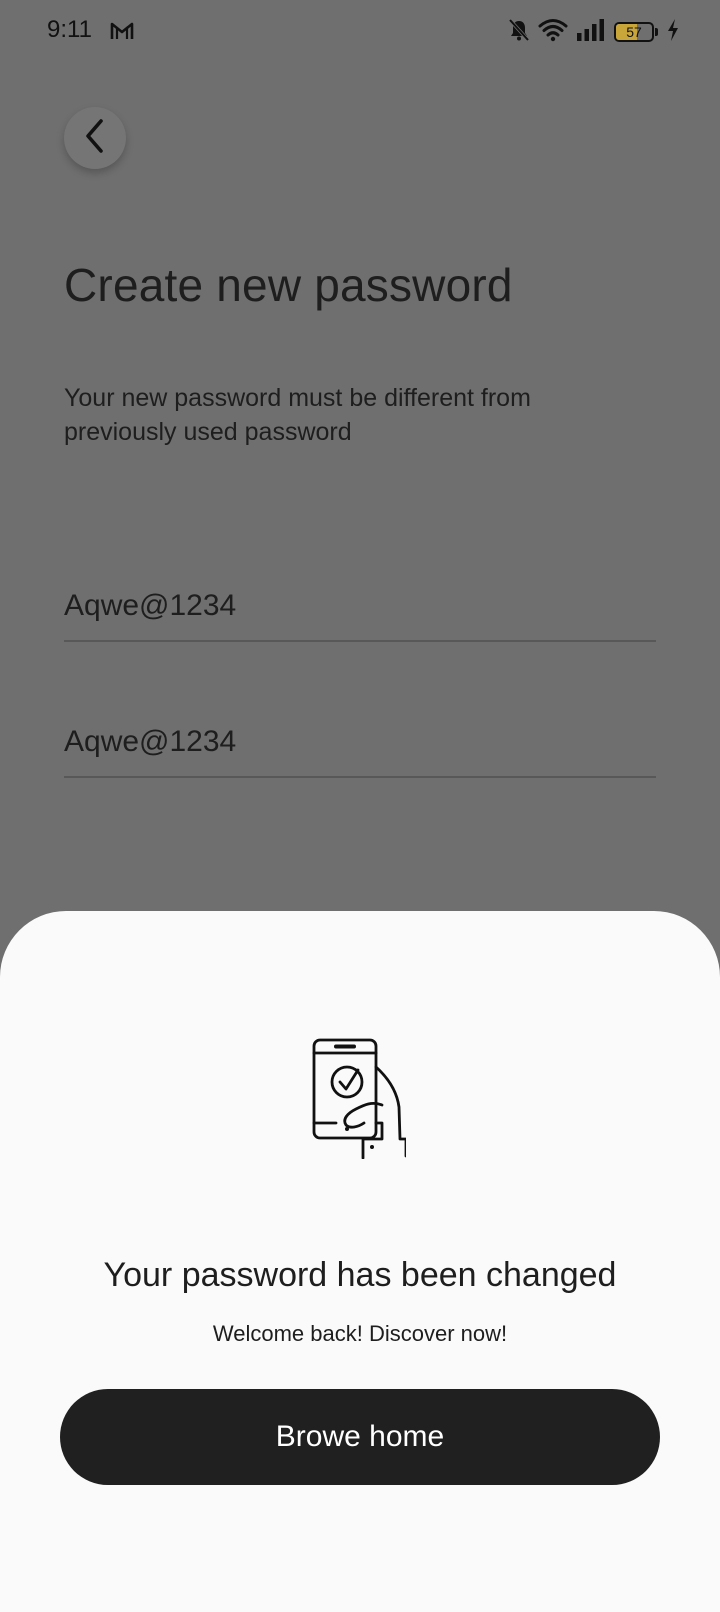 The image size is (720, 1612). I want to click on signal-icon, so click(591, 32).